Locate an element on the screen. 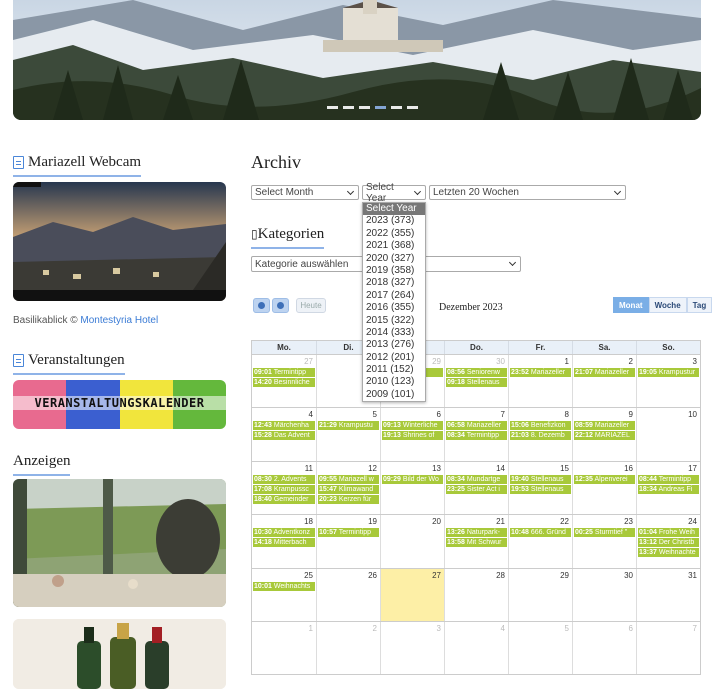 The width and height of the screenshot is (720, 689). year-option: 2010 (123) is located at coordinates (394, 382).